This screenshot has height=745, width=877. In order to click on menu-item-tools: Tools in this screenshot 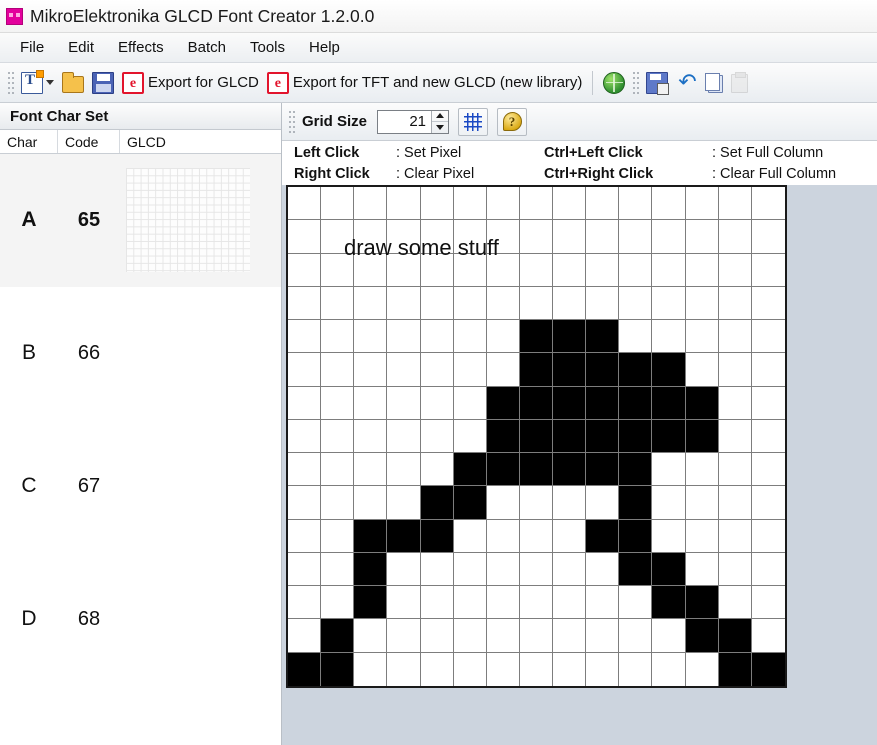, I will do `click(267, 47)`.